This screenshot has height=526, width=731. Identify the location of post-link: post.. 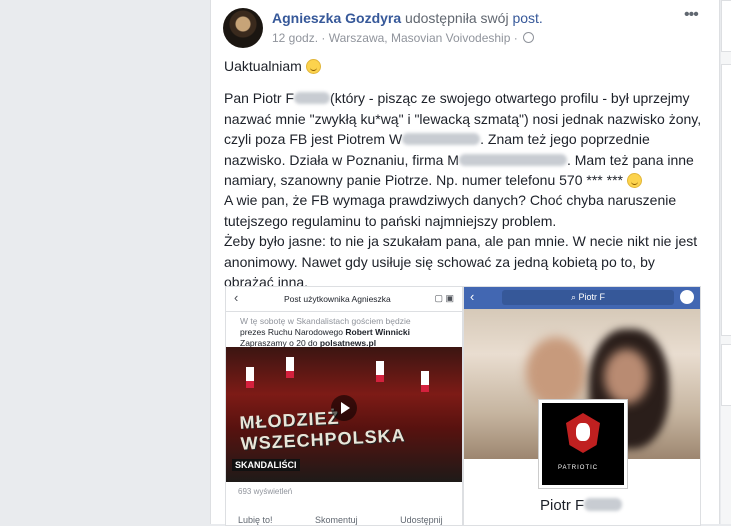
(527, 18).